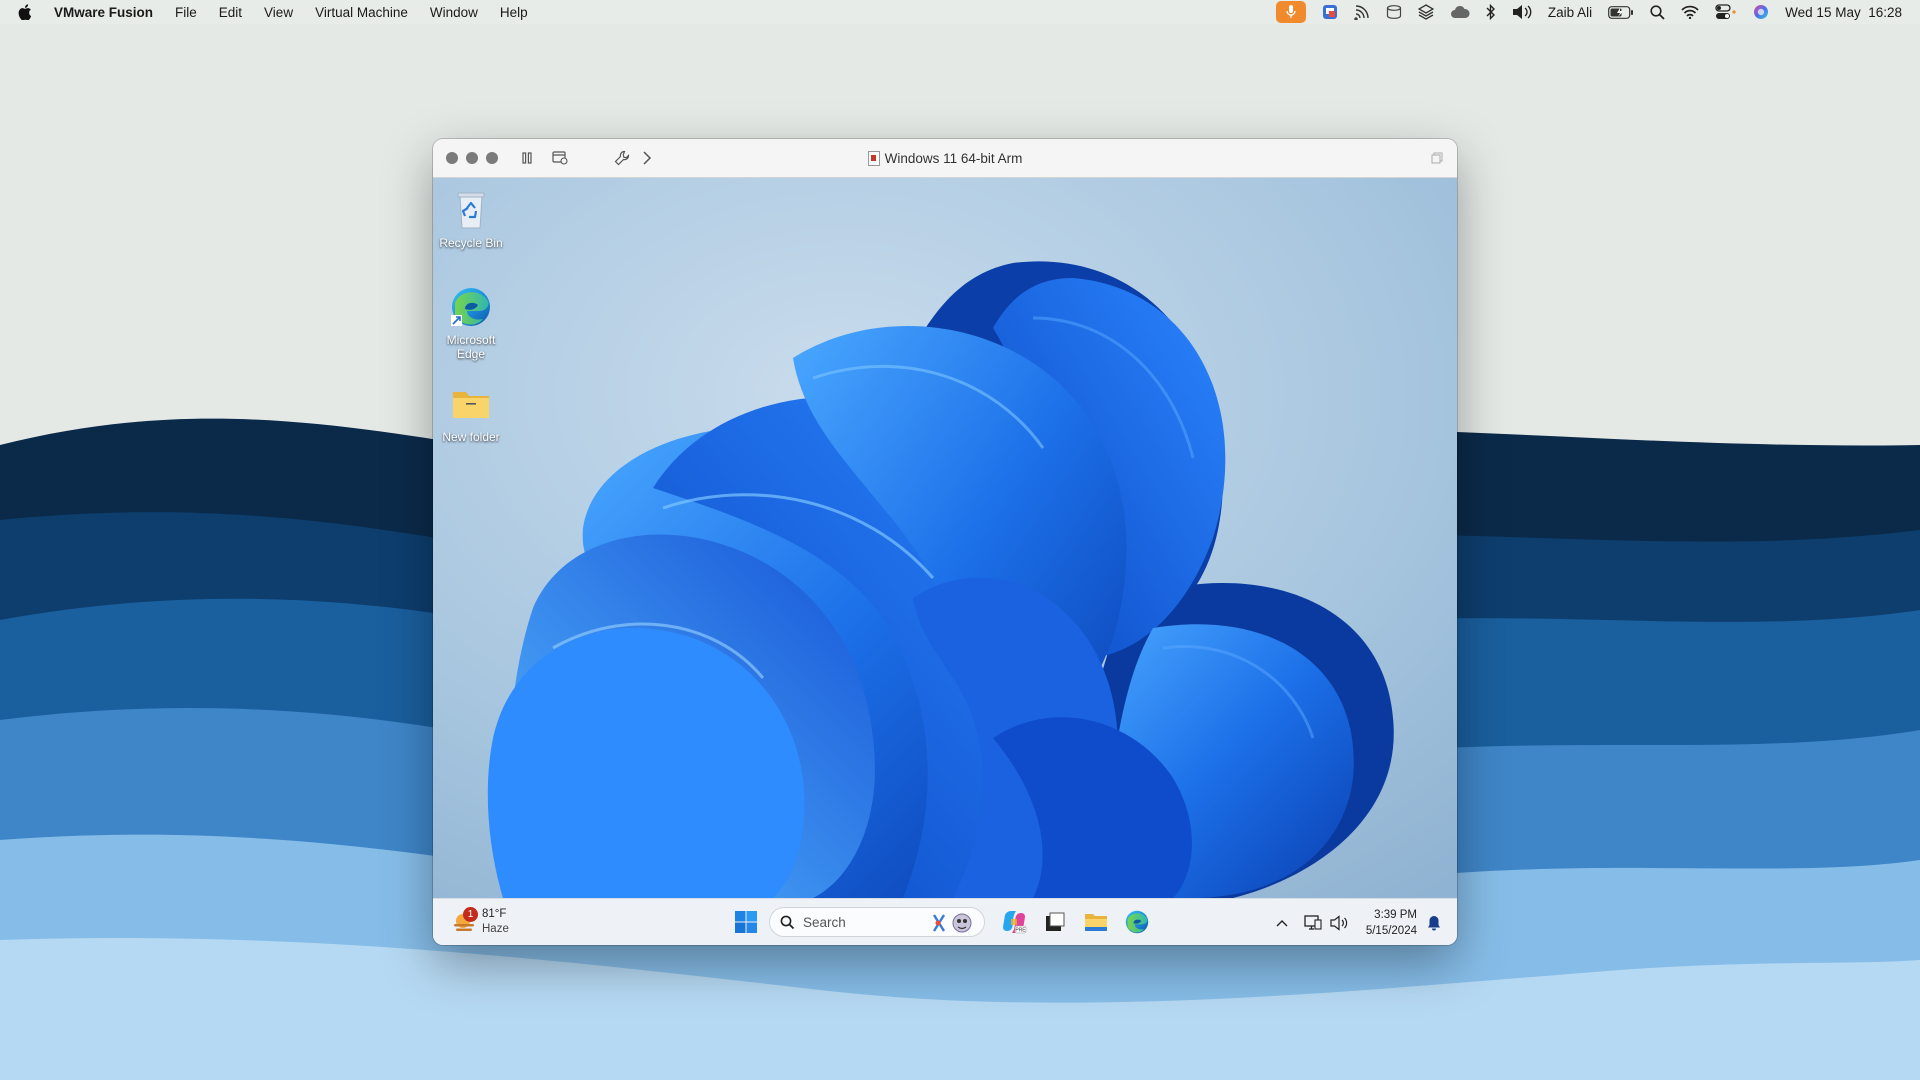  I want to click on wrench-settings-icon, so click(622, 158).